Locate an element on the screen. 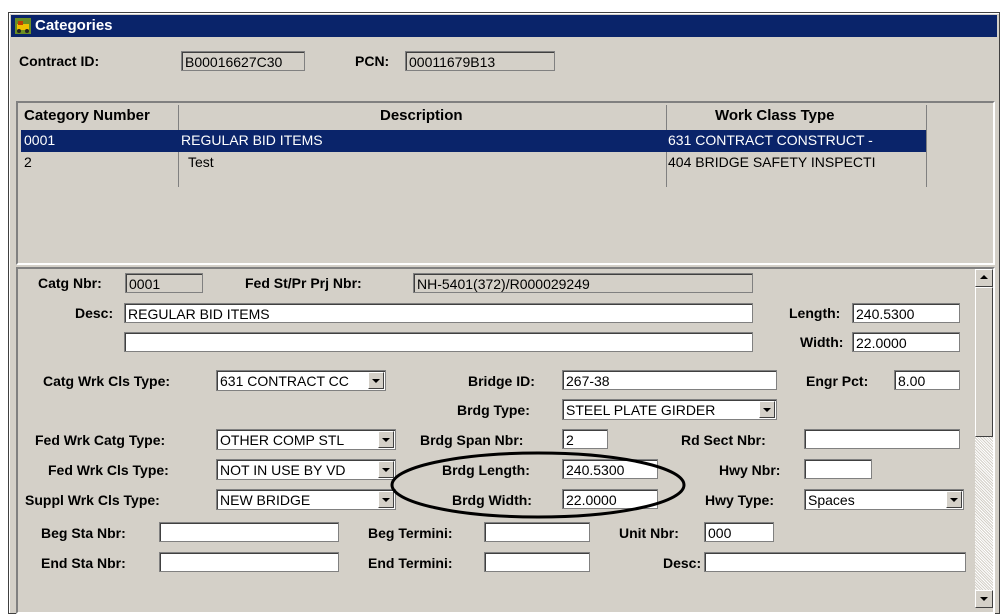 The height and width of the screenshot is (615, 1003). title-bar: Categories is located at coordinates (504, 26).